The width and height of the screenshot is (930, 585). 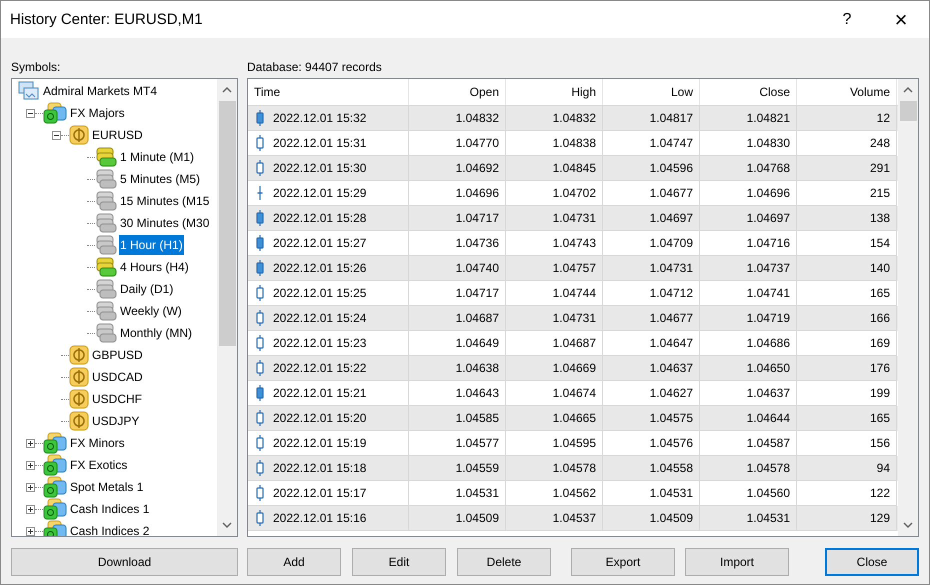 What do you see at coordinates (399, 562) in the screenshot?
I see `dialog-button: Edit` at bounding box center [399, 562].